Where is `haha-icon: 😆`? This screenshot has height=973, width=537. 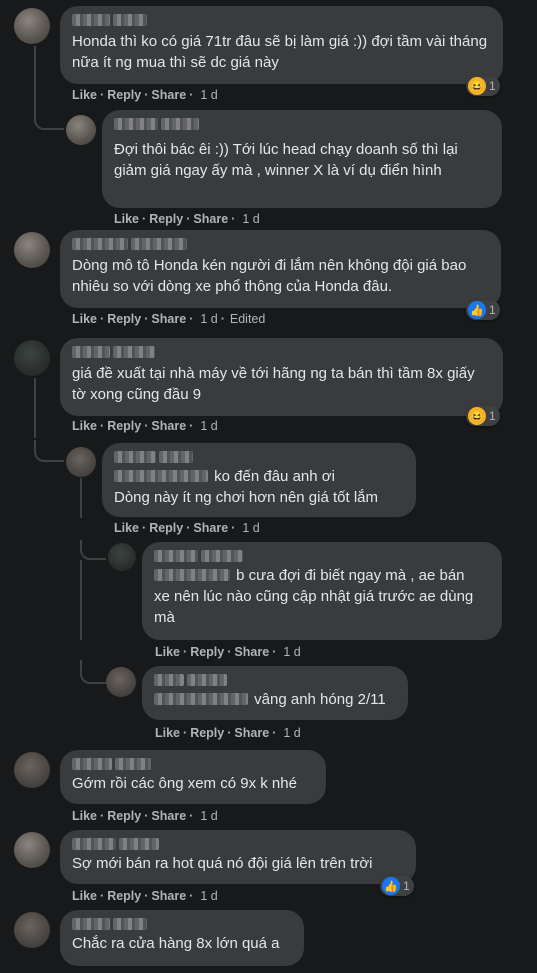
haha-icon: 😆 is located at coordinates (477, 86).